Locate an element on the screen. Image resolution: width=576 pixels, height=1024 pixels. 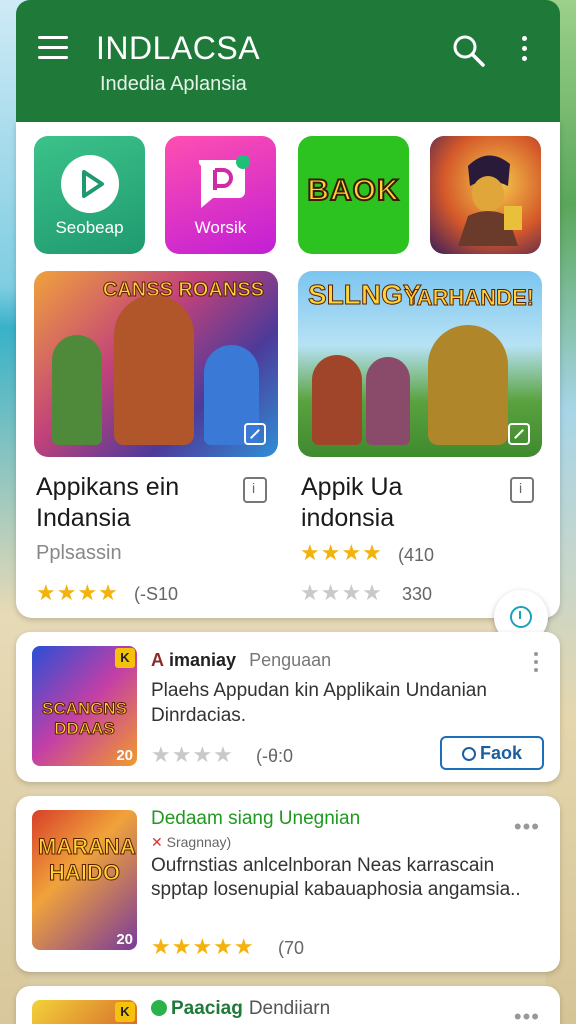
item-title-text: Paaciag is located at coordinates (207, 1008).